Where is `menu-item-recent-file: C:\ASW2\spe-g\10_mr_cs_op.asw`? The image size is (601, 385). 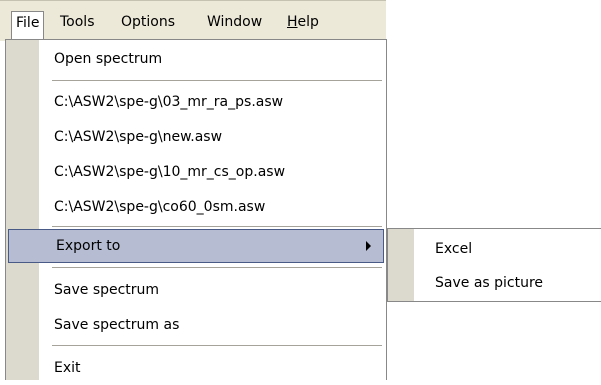
menu-item-recent-file: C:\ASW2\spe-g\10_mr_cs_op.asw is located at coordinates (196, 172).